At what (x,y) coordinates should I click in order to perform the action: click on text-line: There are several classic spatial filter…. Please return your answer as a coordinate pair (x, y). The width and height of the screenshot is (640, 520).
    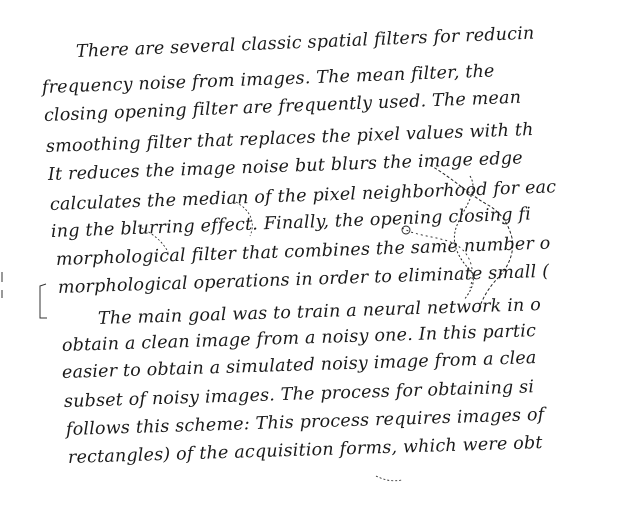
    Looking at the image, I should click on (305, 42).